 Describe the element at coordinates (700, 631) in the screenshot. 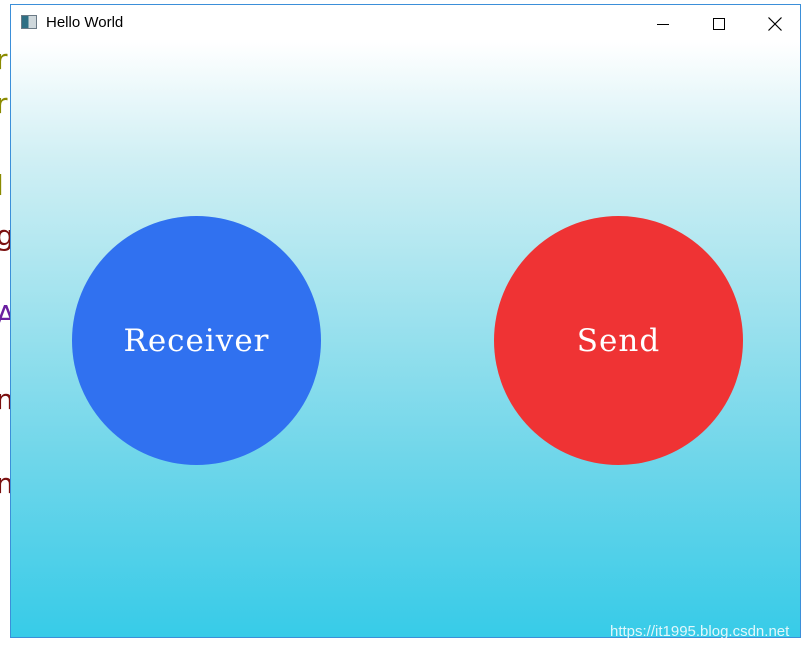

I see `watermark-text: https://it1995.blog.csdn.net` at that location.